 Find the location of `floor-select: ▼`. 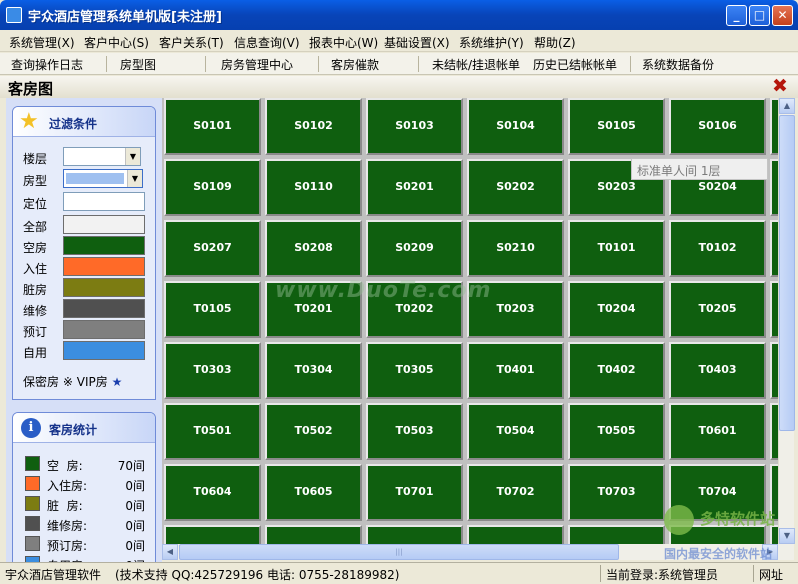

floor-select: ▼ is located at coordinates (102, 156).